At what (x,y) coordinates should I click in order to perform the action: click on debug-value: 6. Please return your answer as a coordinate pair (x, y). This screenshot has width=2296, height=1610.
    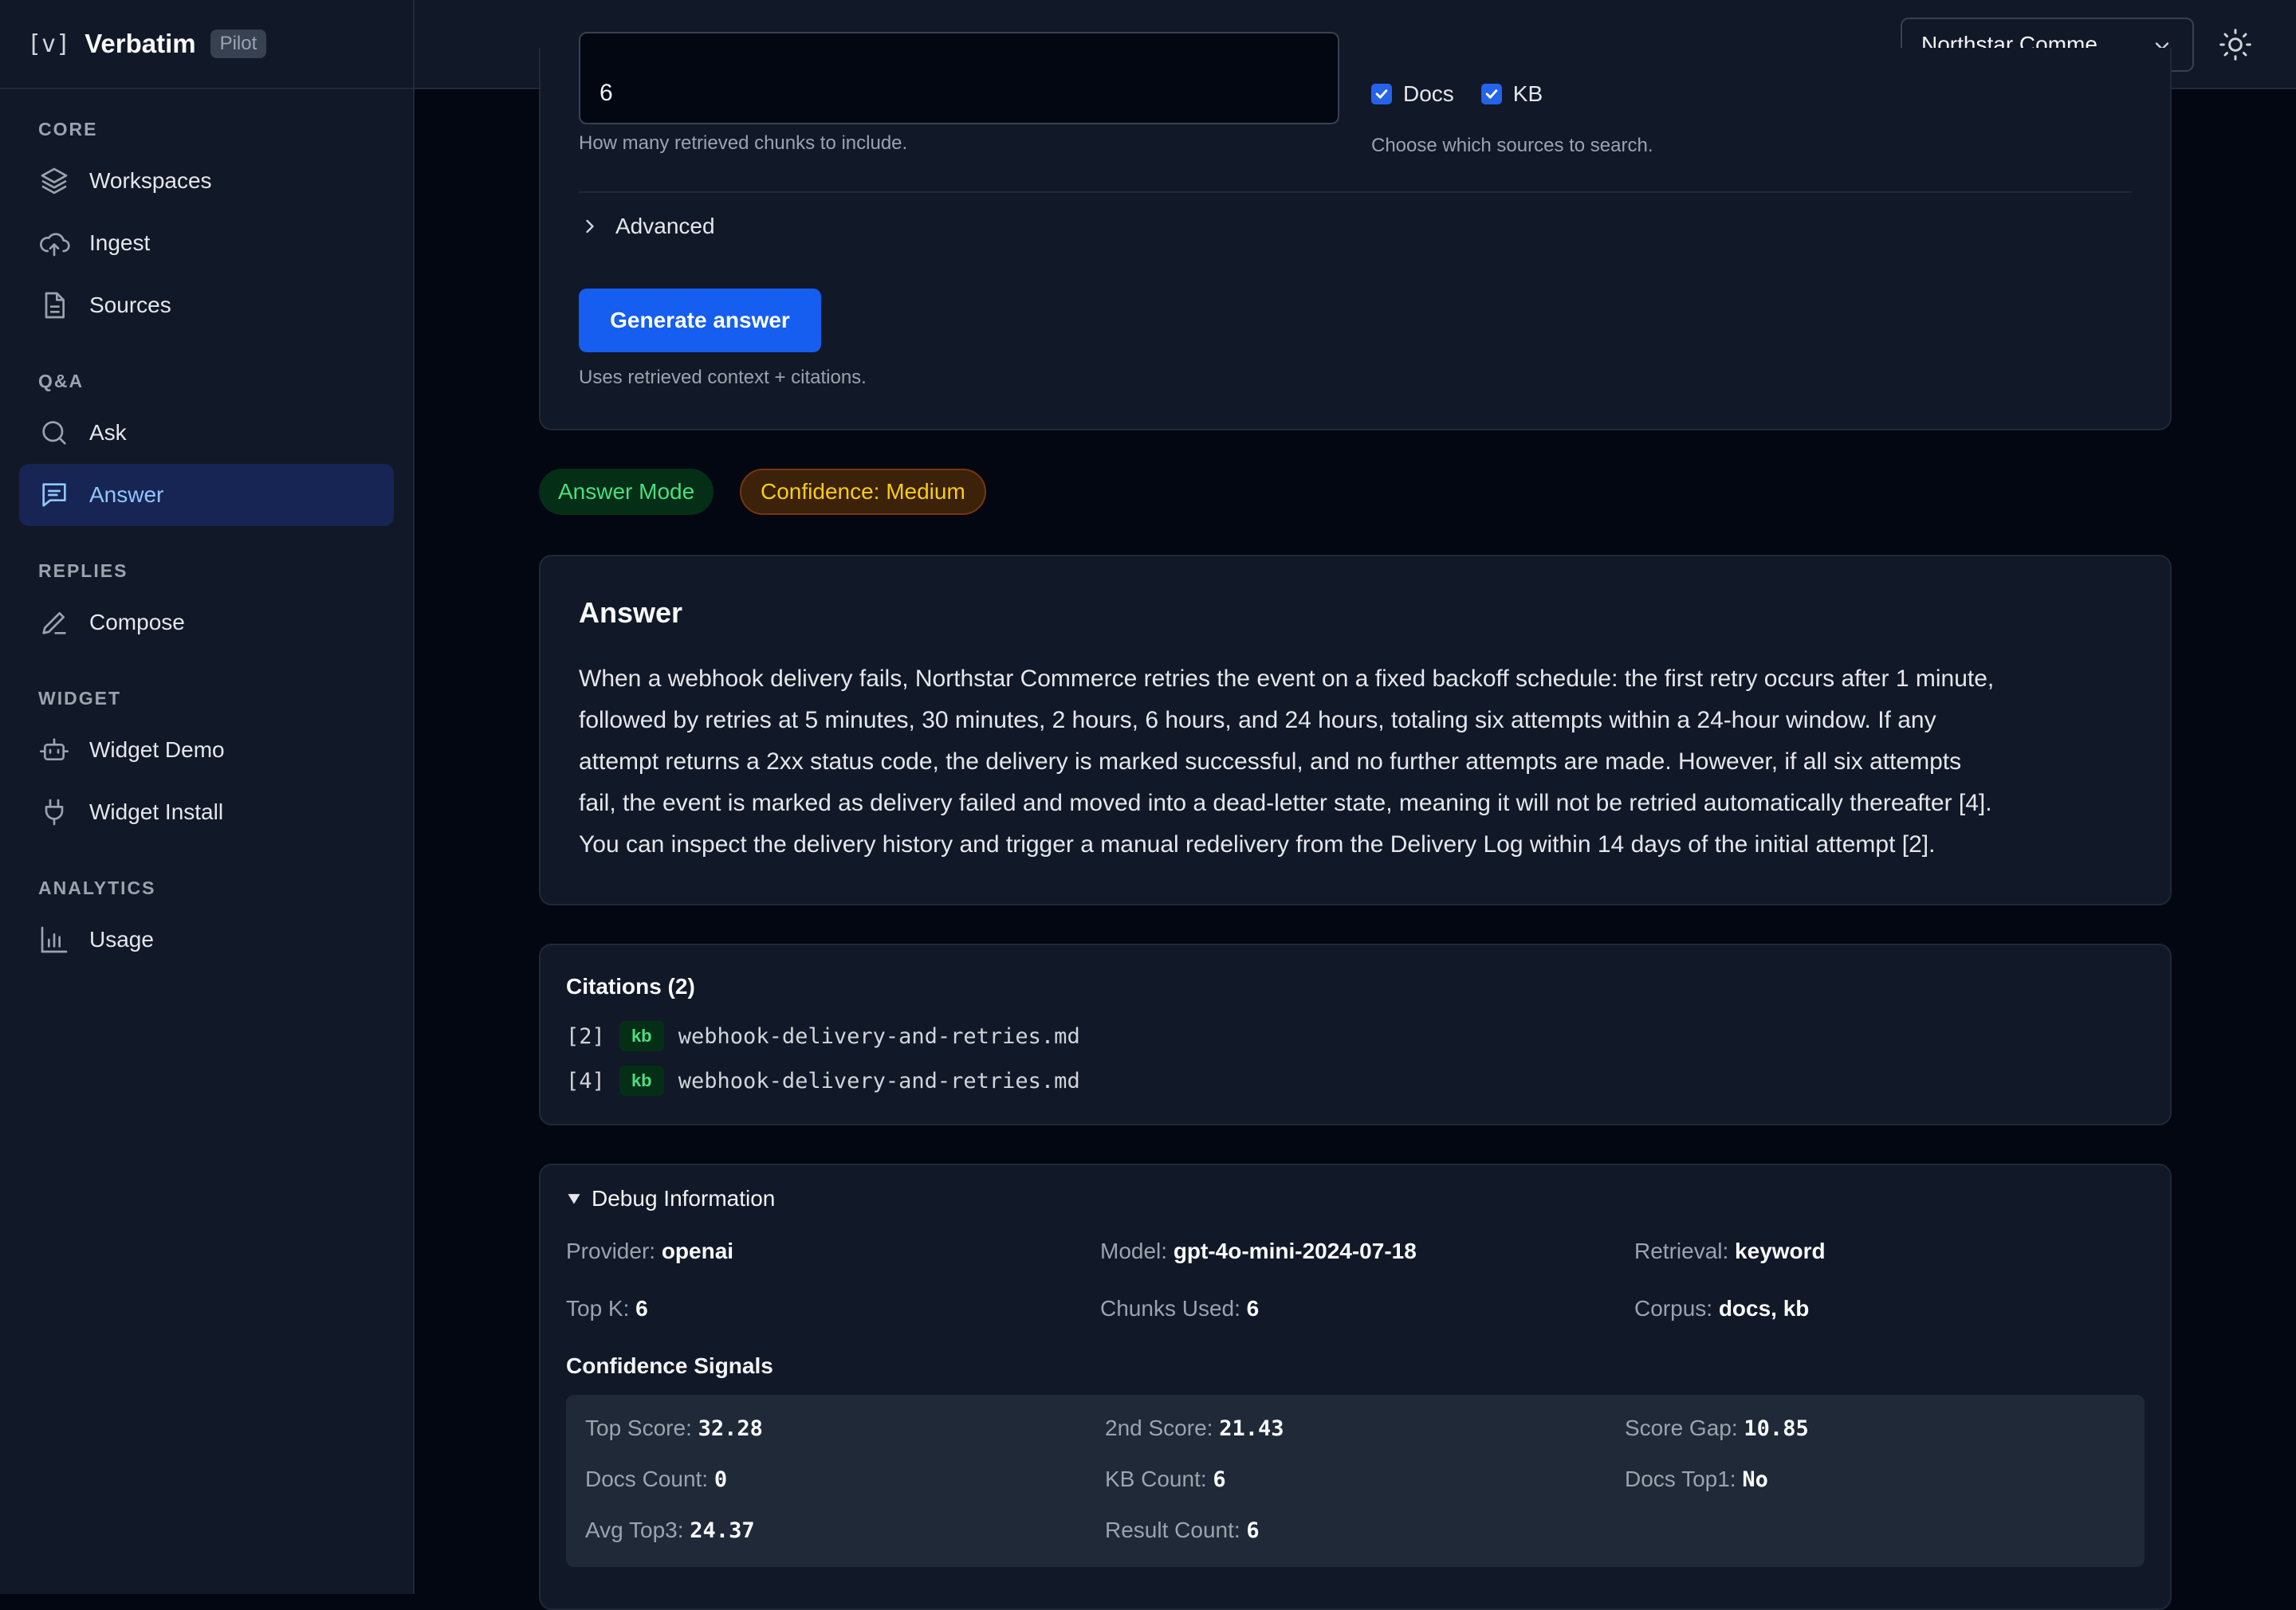
    Looking at the image, I should click on (641, 1308).